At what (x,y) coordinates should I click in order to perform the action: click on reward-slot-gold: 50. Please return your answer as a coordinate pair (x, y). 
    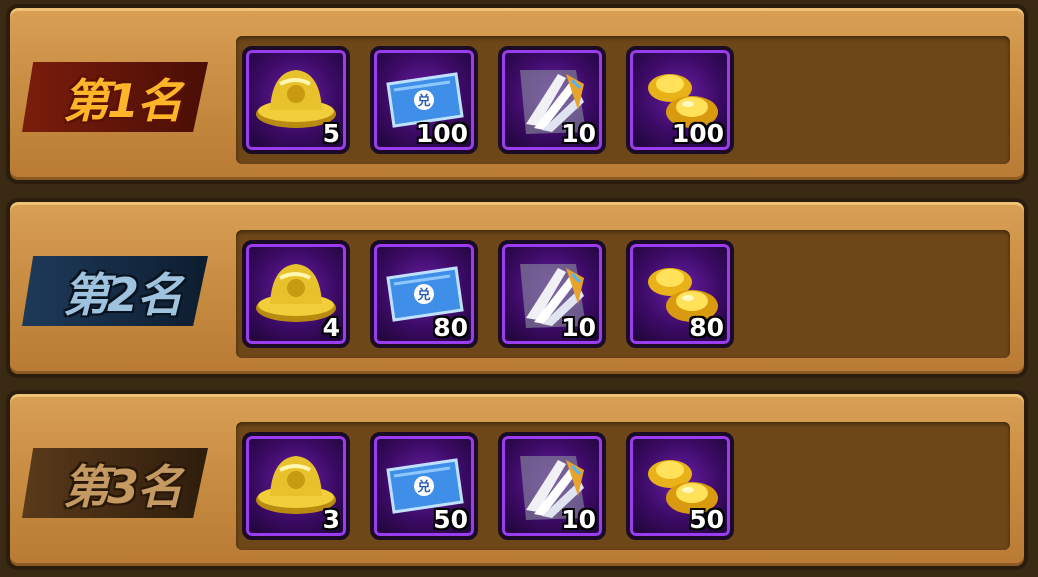
    Looking at the image, I should click on (680, 486).